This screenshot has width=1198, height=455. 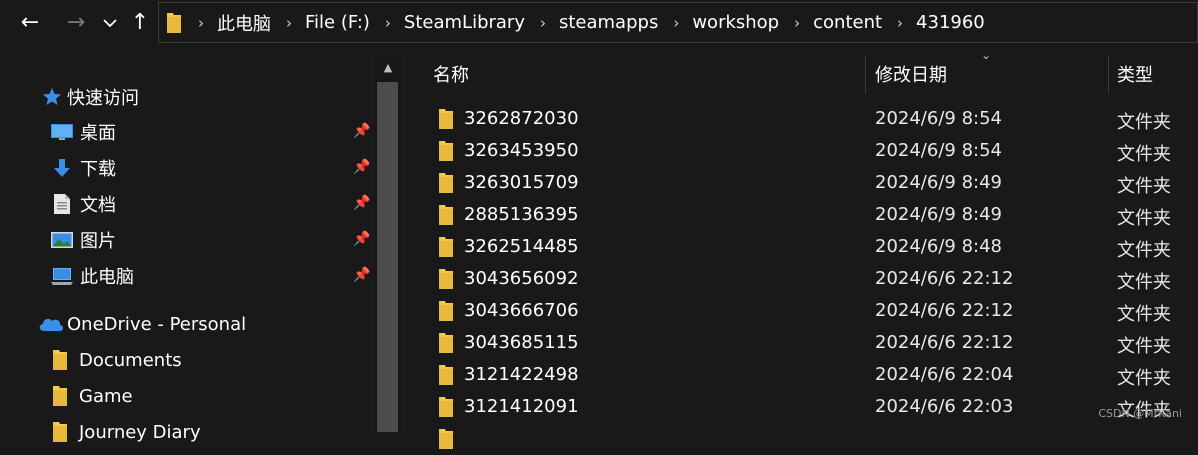 I want to click on file-name: 3043656092, so click(x=521, y=278).